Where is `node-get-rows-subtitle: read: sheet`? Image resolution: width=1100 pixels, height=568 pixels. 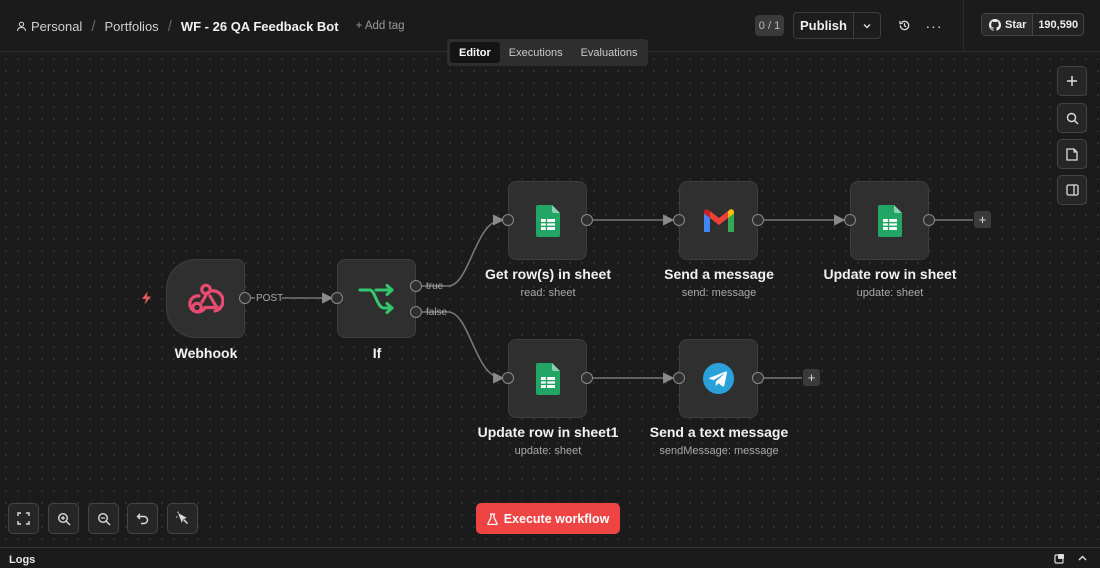
node-get-rows-subtitle: read: sheet is located at coordinates (548, 293).